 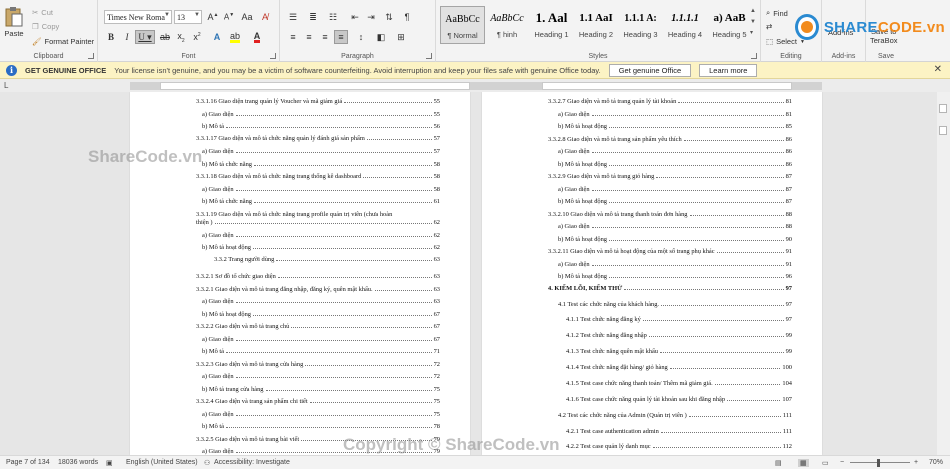 What do you see at coordinates (753, 22) in the screenshot?
I see `styles-scroll: ▲ ▼ ▾` at bounding box center [753, 22].